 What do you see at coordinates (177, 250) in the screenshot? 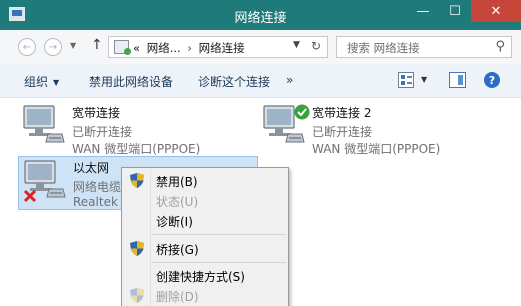
I see `menu-item-label: 桥接(G)` at bounding box center [177, 250].